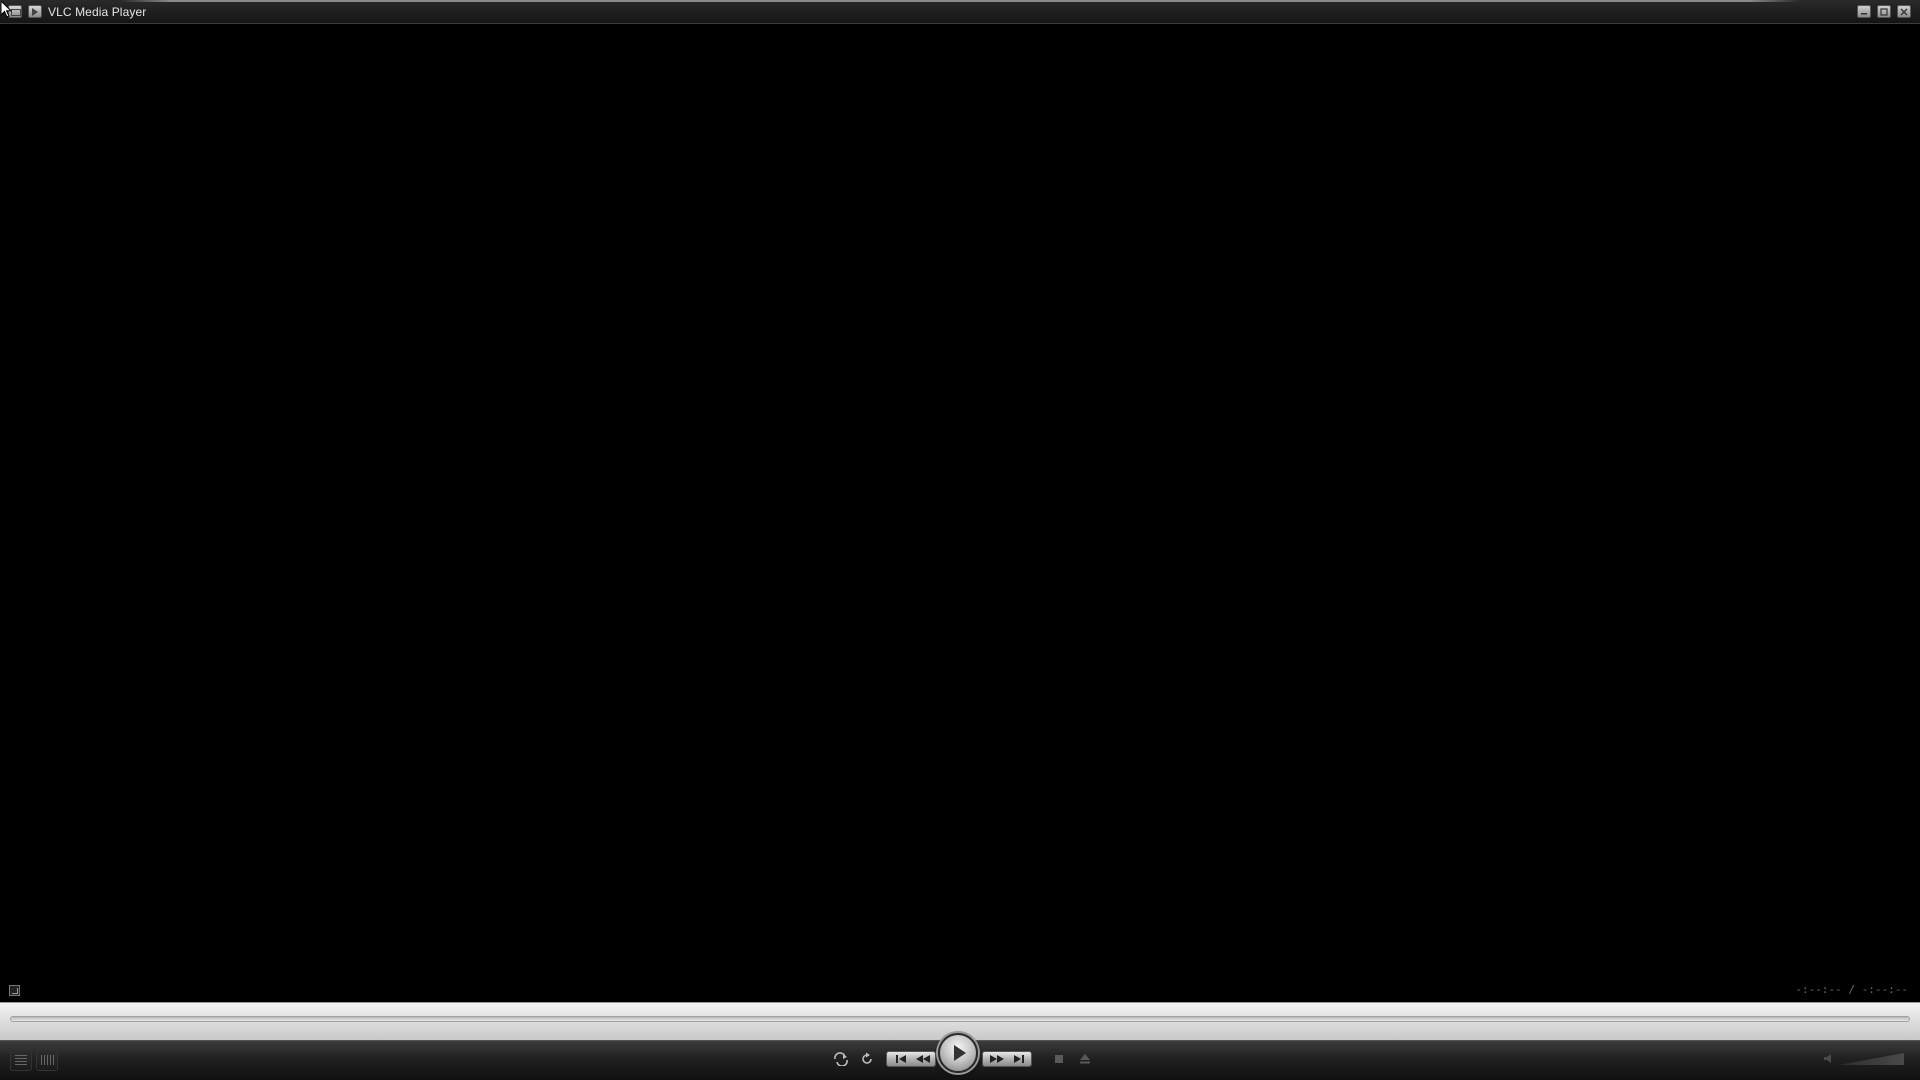 The width and height of the screenshot is (1920, 1080). I want to click on rewind-icon, so click(923, 1059).